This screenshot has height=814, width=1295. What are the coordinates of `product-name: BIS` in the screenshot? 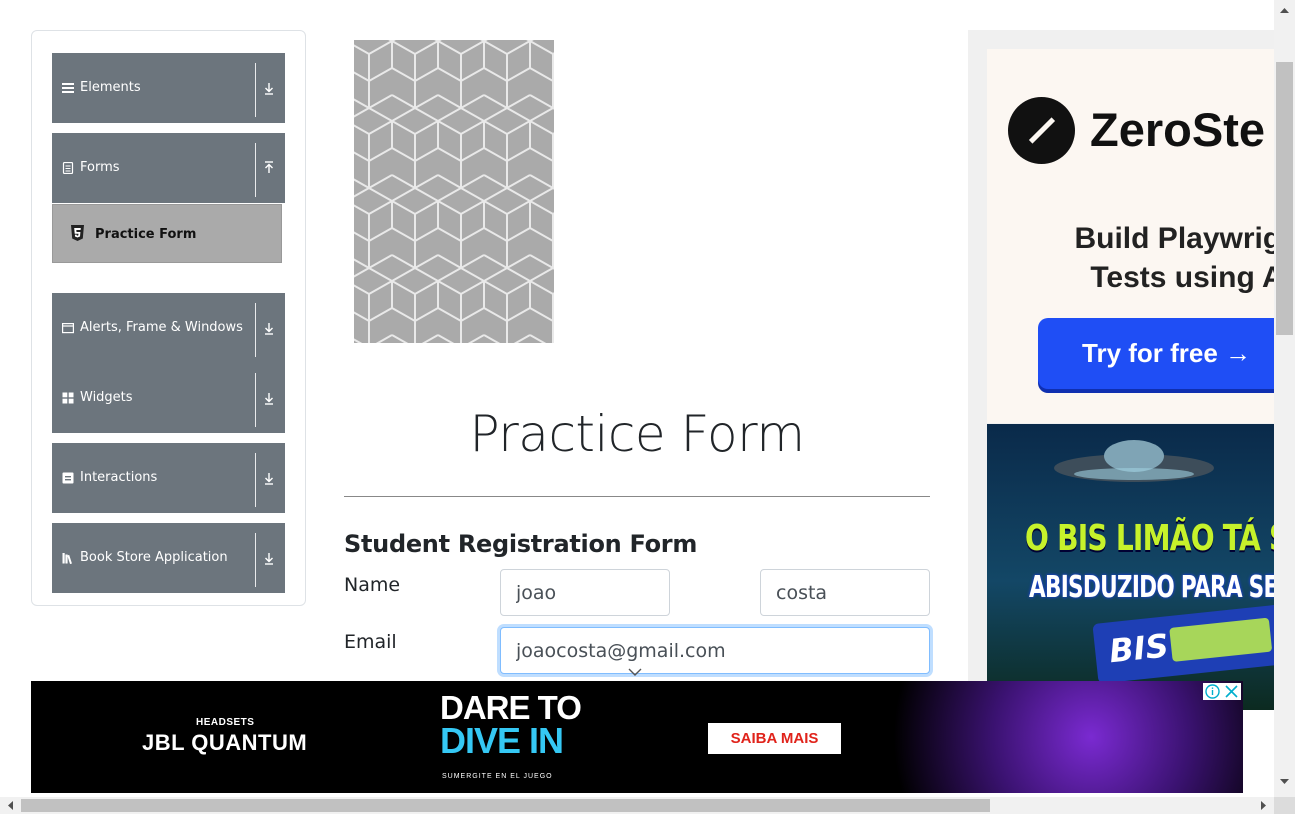 It's located at (1139, 648).